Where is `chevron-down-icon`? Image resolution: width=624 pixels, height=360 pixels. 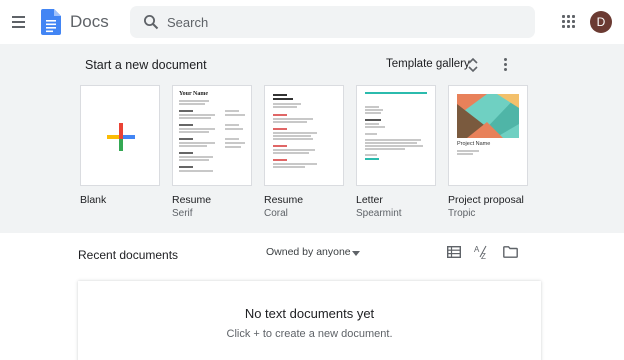
chevron-down-icon is located at coordinates (356, 253).